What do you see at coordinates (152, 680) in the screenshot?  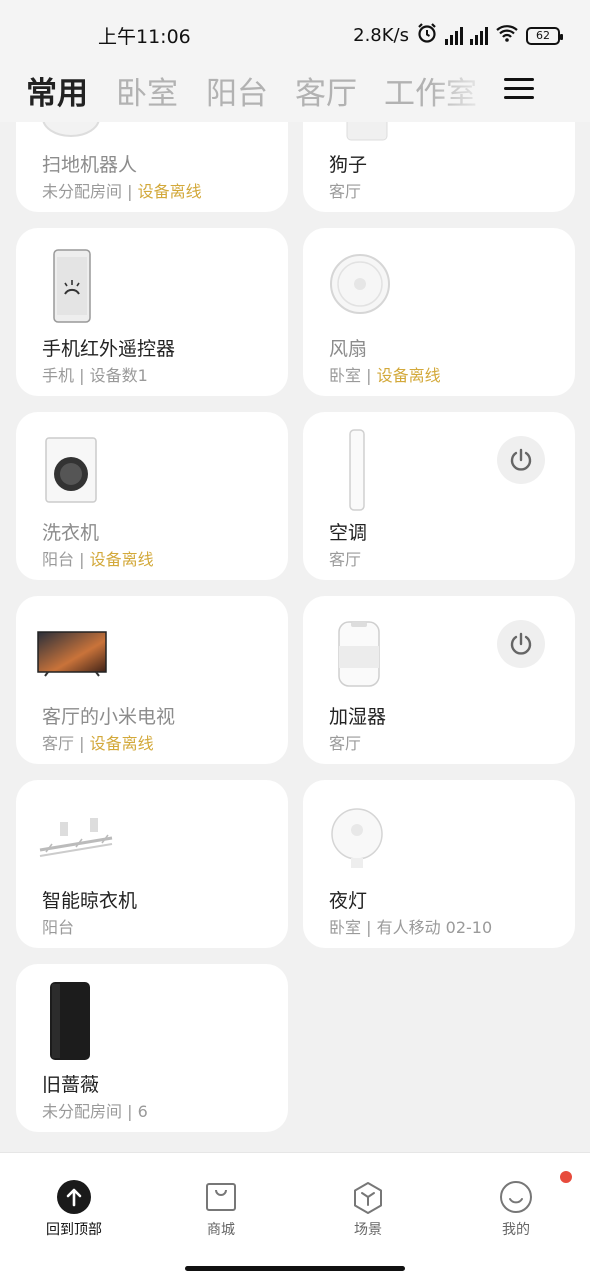 I see `device-card-tv: 客厅的小米电视 客厅 | 设备离线` at bounding box center [152, 680].